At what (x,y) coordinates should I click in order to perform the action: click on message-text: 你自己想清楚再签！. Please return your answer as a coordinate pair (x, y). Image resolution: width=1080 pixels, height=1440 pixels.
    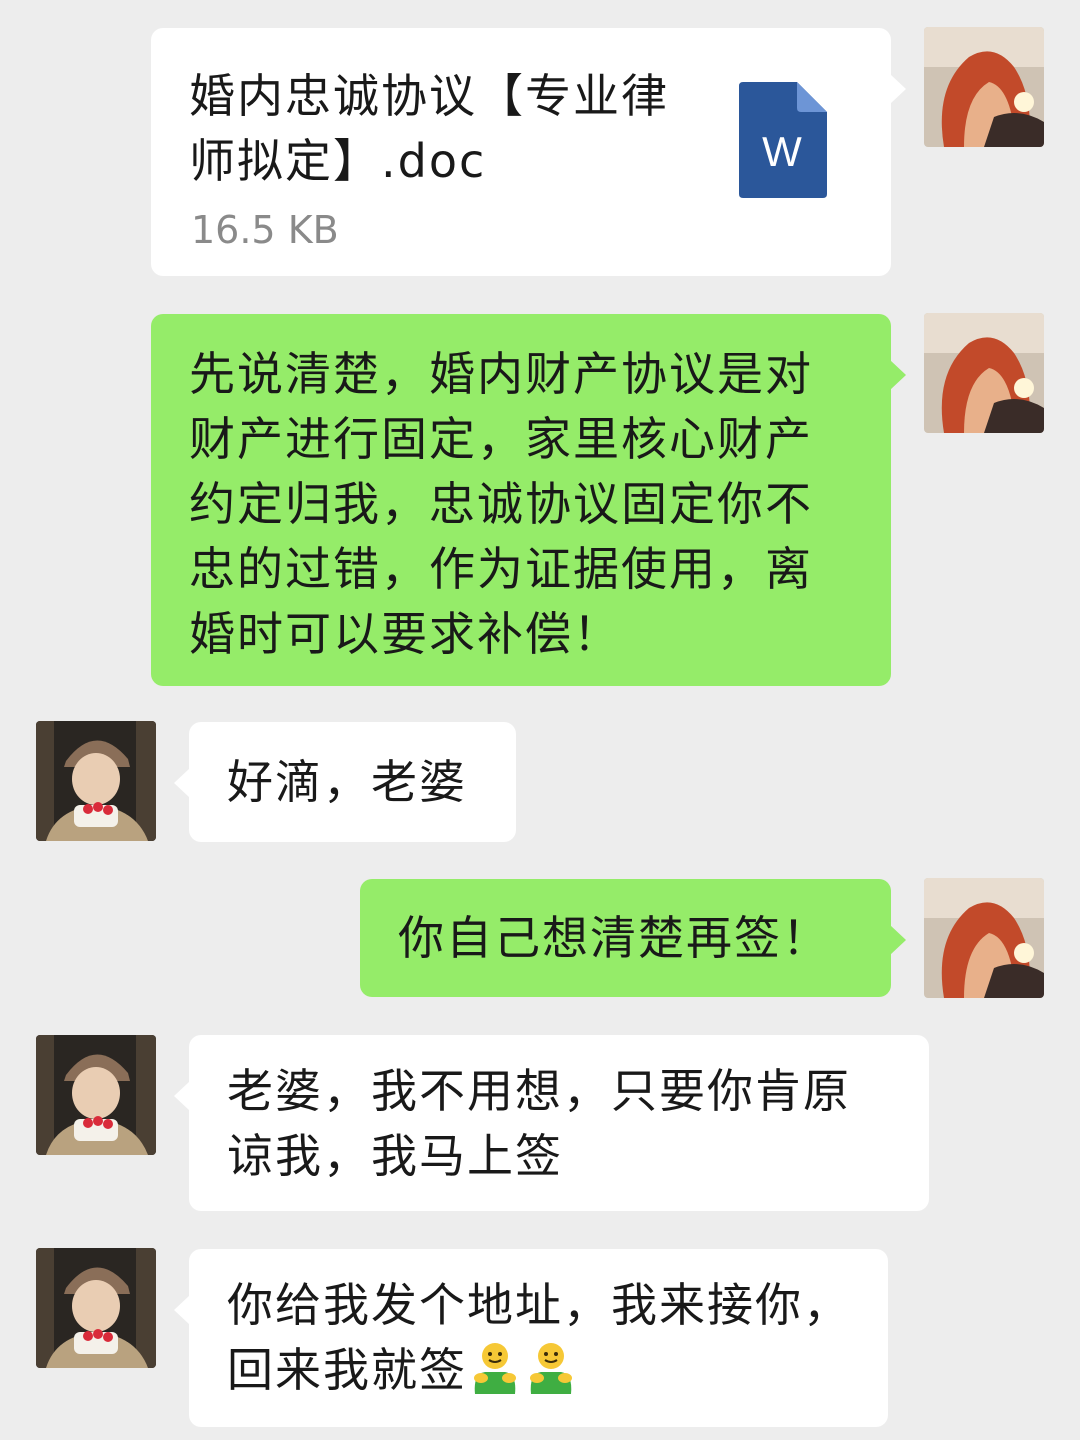
    Looking at the image, I should click on (614, 938).